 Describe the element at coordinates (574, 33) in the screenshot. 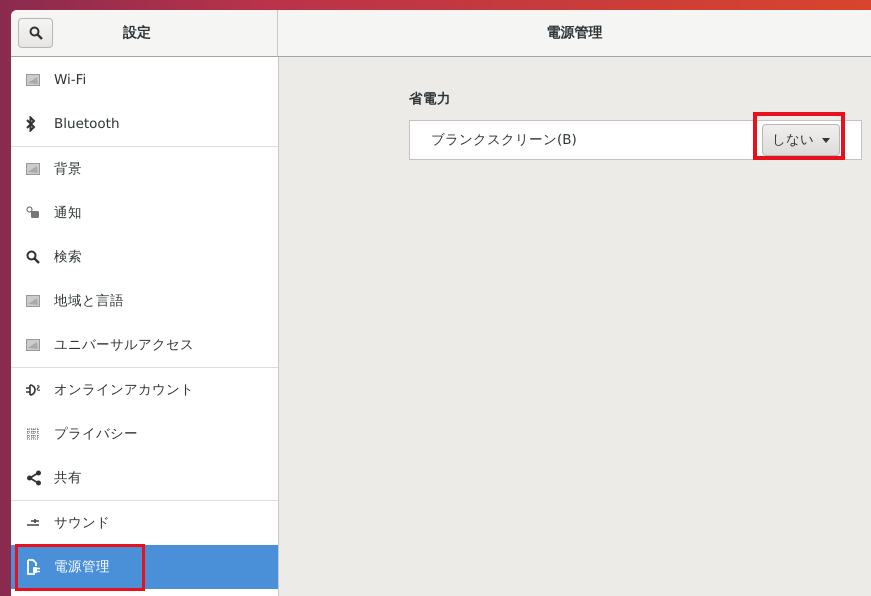

I see `window-title: 電源管理` at that location.